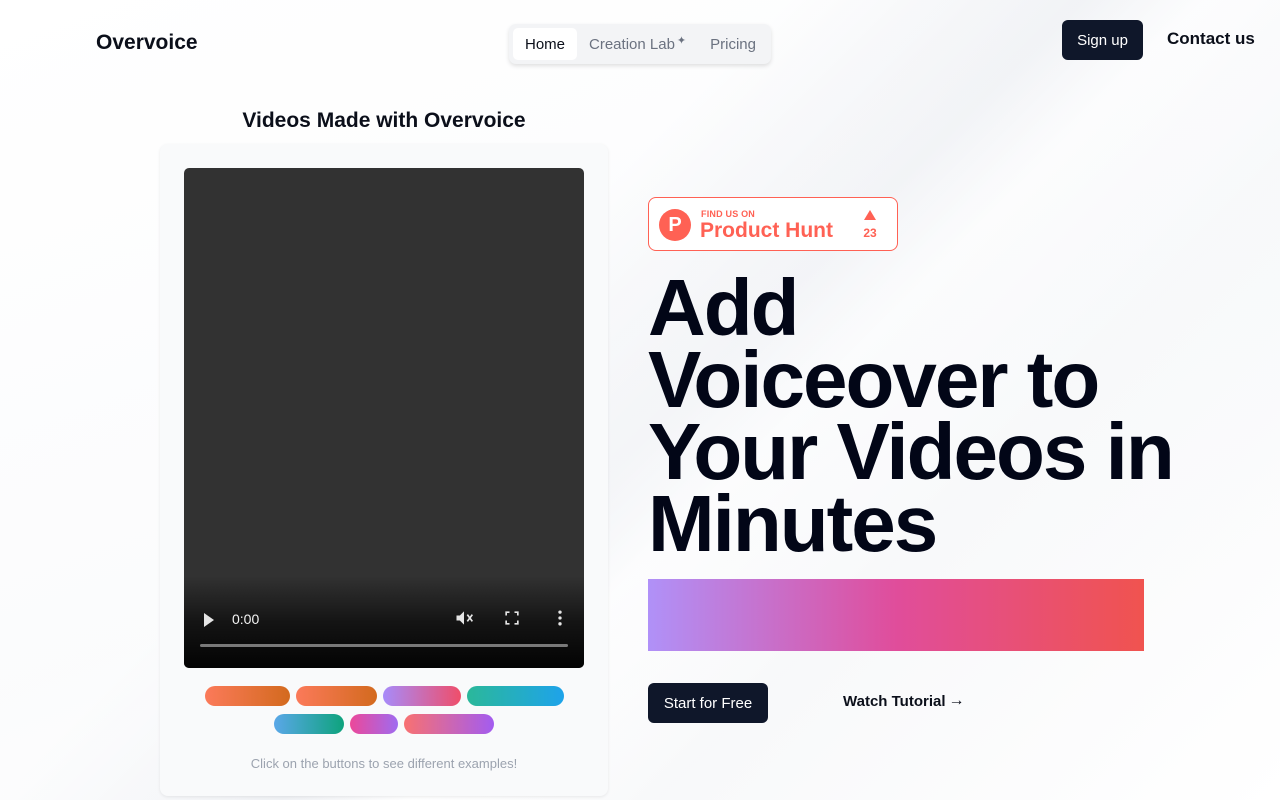 The width and height of the screenshot is (1280, 800). Describe the element at coordinates (911, 451) in the screenshot. I see `headline-line-3: Your Videos in` at that location.